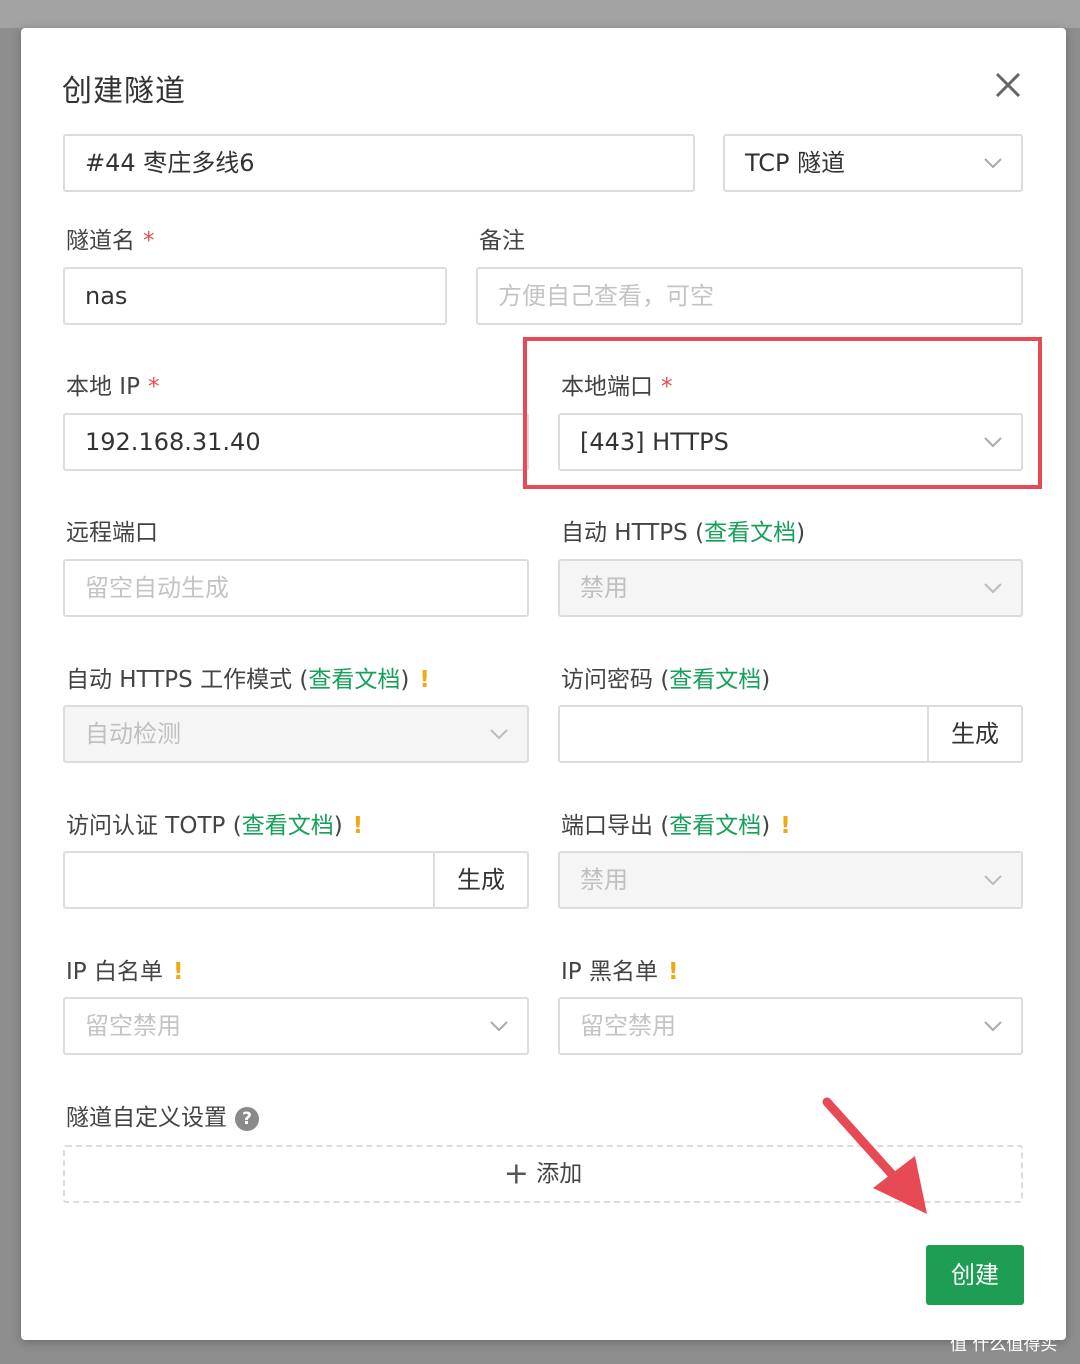 This screenshot has height=1364, width=1080. Describe the element at coordinates (215, 826) in the screenshot. I see `totp-label: 访问认证 TOTP (查看文档)!` at that location.